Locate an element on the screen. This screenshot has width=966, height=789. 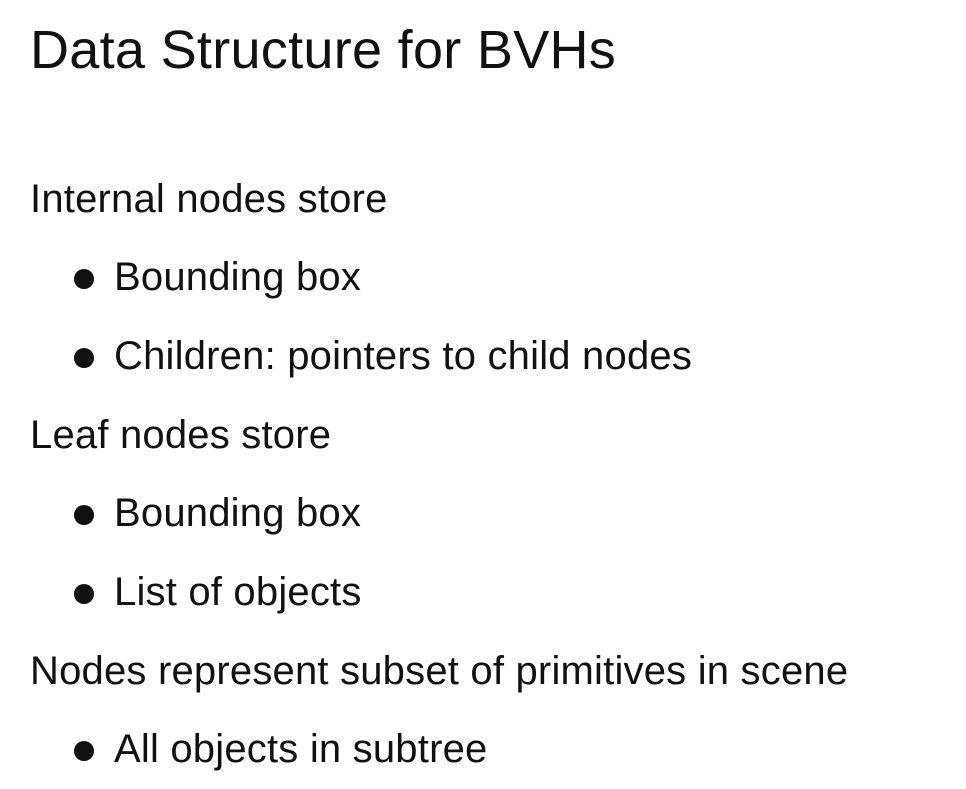
bullet-text: All objects in subtree is located at coordinates (301, 749).